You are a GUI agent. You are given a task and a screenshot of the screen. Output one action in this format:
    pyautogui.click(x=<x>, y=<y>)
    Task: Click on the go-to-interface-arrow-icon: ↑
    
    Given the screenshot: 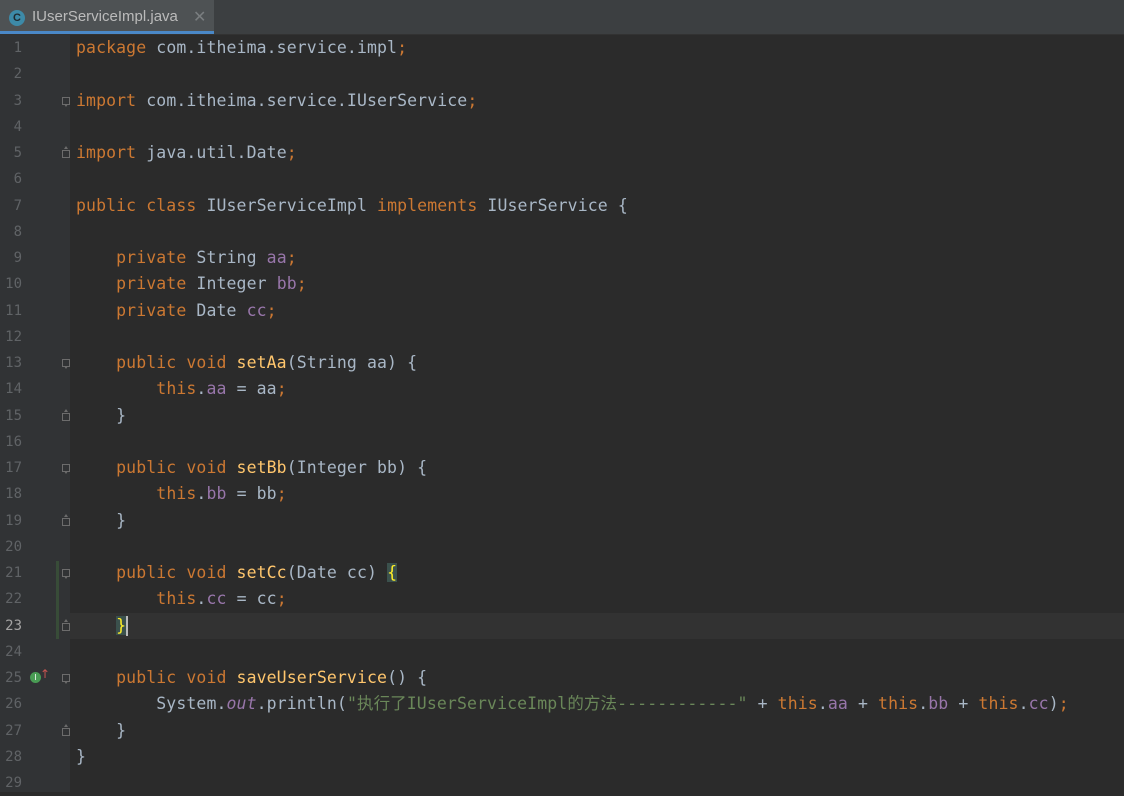 What is the action you would take?
    pyautogui.click(x=45, y=674)
    